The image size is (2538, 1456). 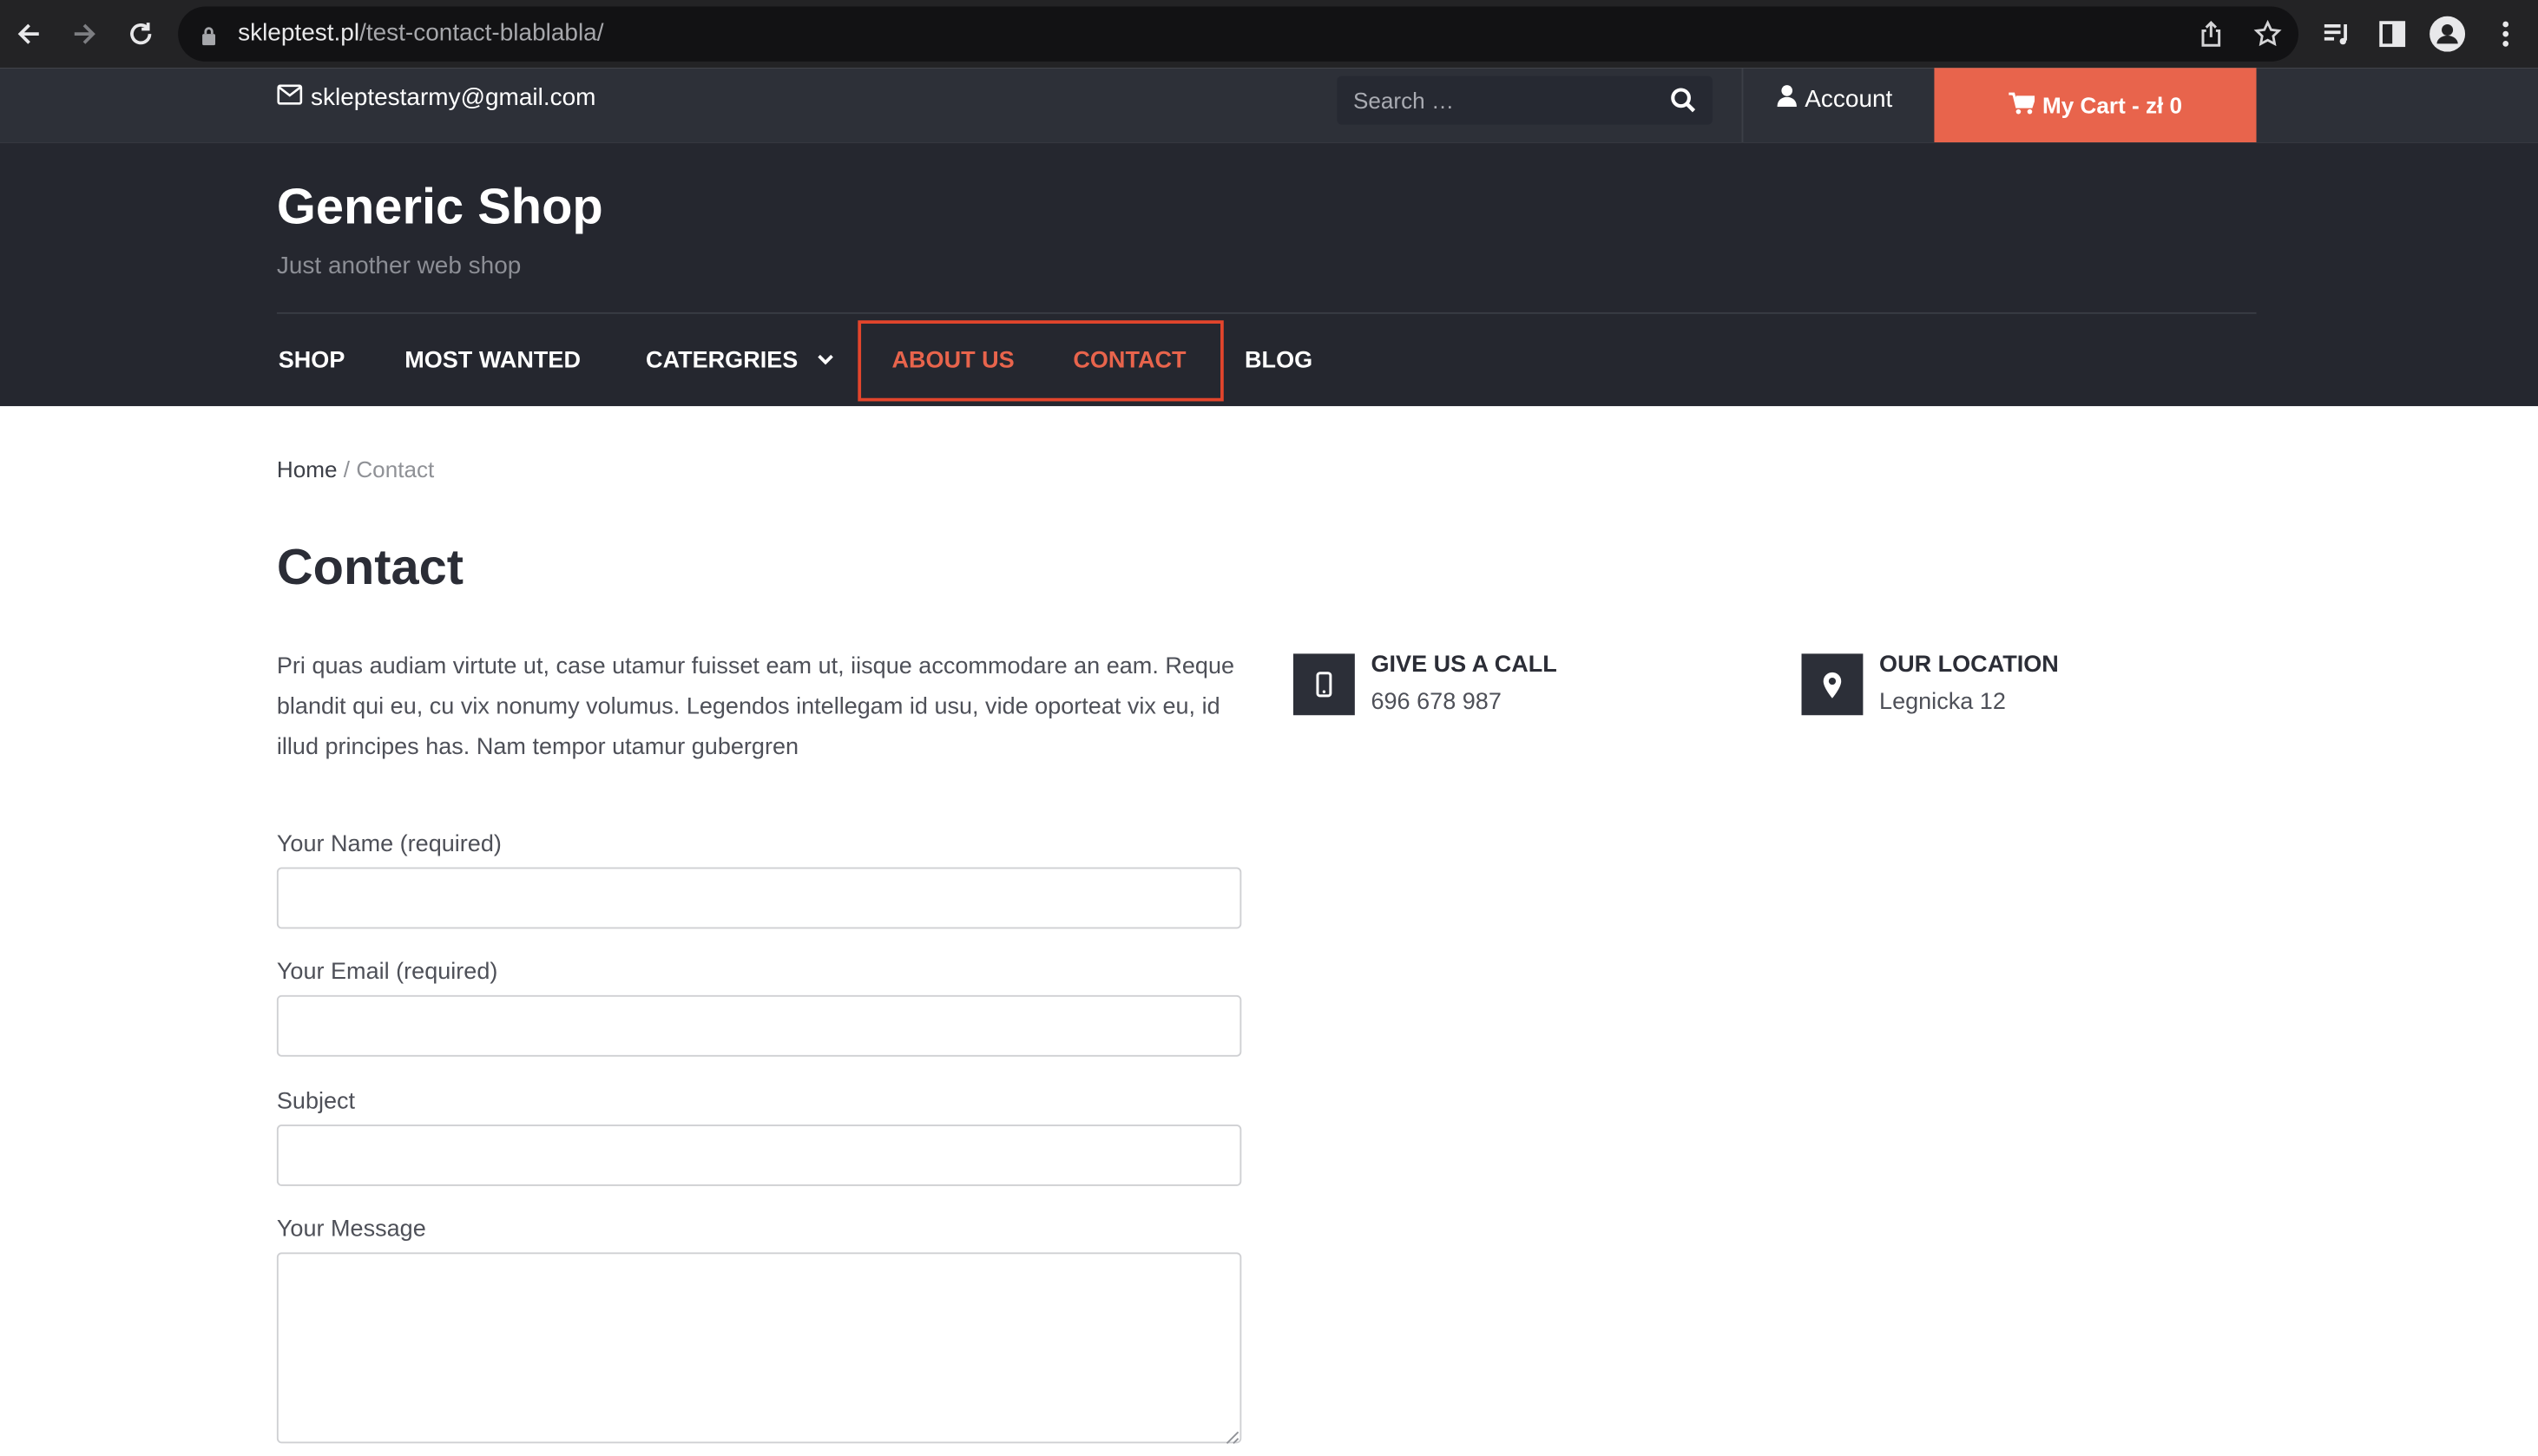 I want to click on site-title: Generic Shop, so click(x=440, y=207).